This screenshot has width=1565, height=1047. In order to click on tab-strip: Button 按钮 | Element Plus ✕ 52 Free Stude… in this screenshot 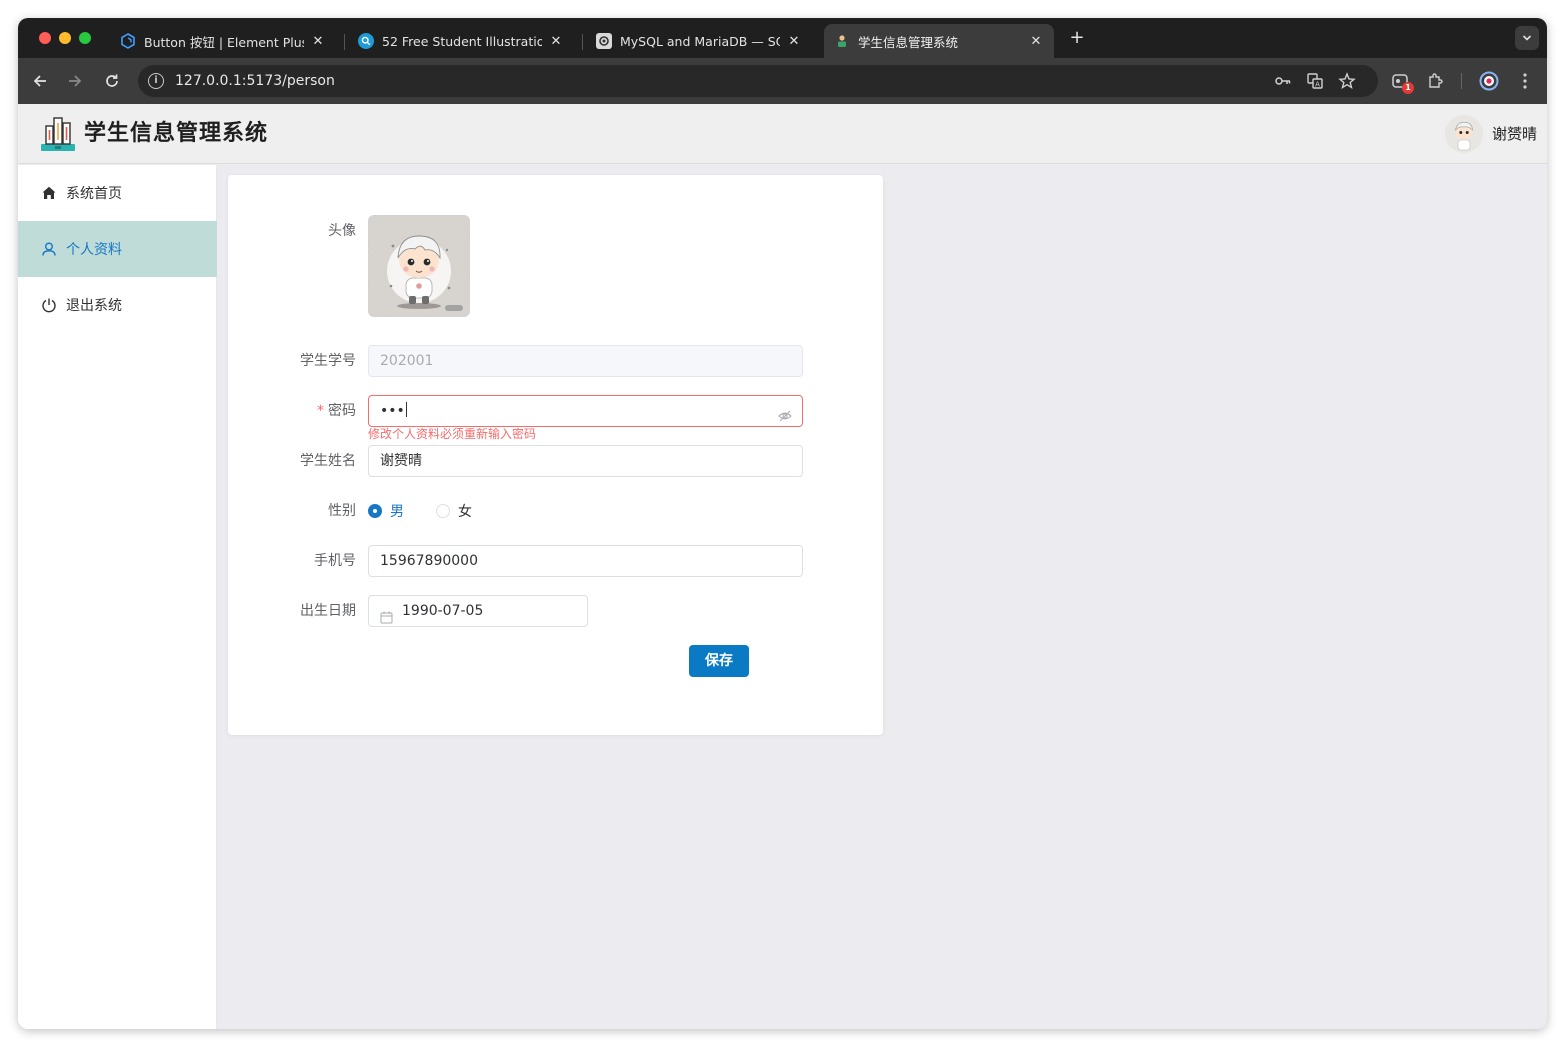, I will do `click(782, 38)`.